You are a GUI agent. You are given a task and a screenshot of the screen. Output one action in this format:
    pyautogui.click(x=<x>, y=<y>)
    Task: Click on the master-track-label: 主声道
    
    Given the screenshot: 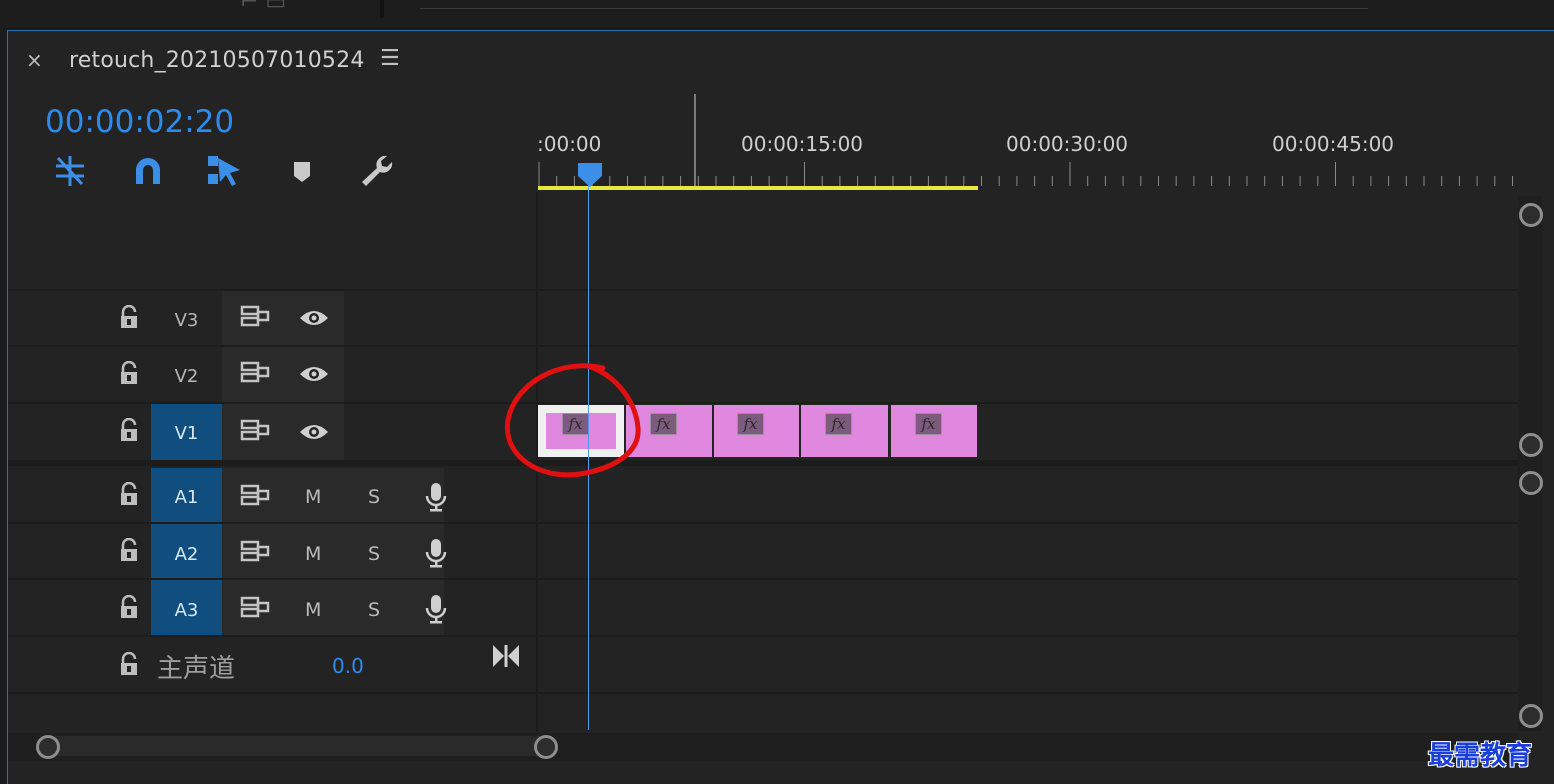 What is the action you would take?
    pyautogui.click(x=196, y=669)
    